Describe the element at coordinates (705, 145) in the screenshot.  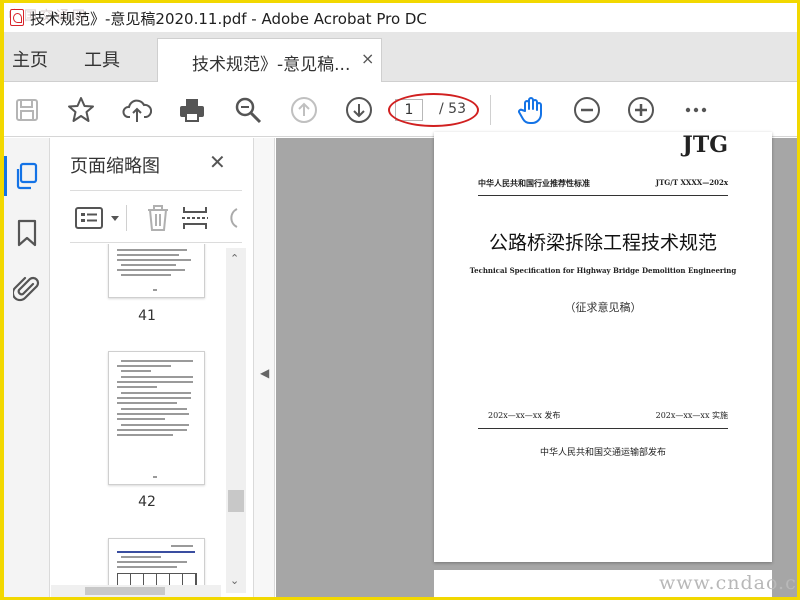
I see `jtg-mark: JTG` at that location.